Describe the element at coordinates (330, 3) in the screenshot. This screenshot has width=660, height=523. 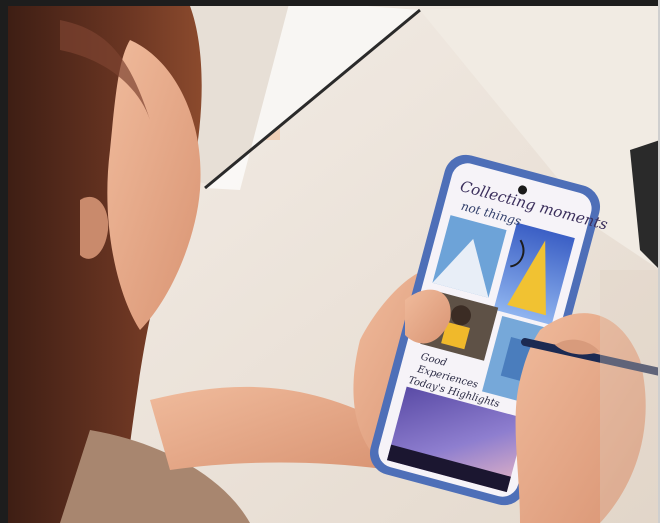
I see `image-border-top` at that location.